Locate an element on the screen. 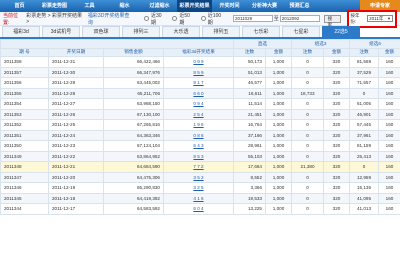 The width and height of the screenshot is (400, 266). result-cell: 0 9 4 is located at coordinates (198, 104).